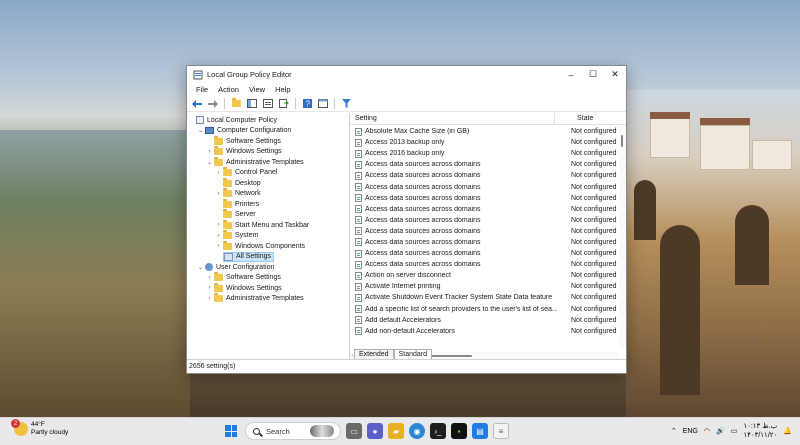 Image resolution: width=800 pixels, height=445 pixels. I want to click on taskbar-search: Search, so click(293, 431).